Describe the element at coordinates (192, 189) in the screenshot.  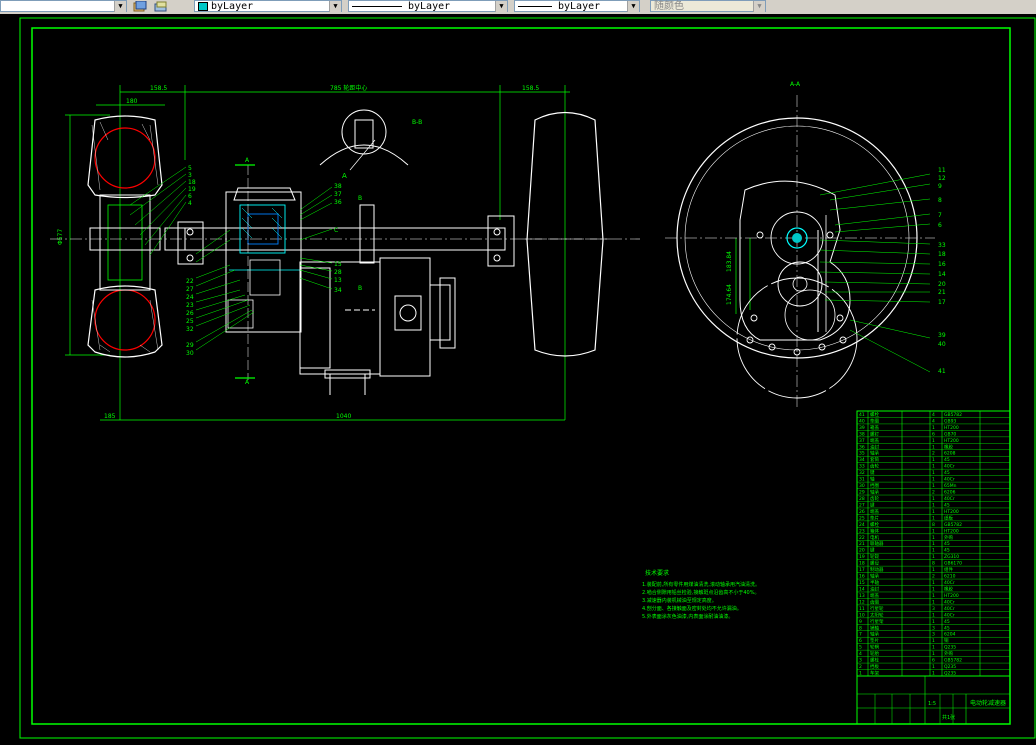
I see `balloon-label: 19` at that location.